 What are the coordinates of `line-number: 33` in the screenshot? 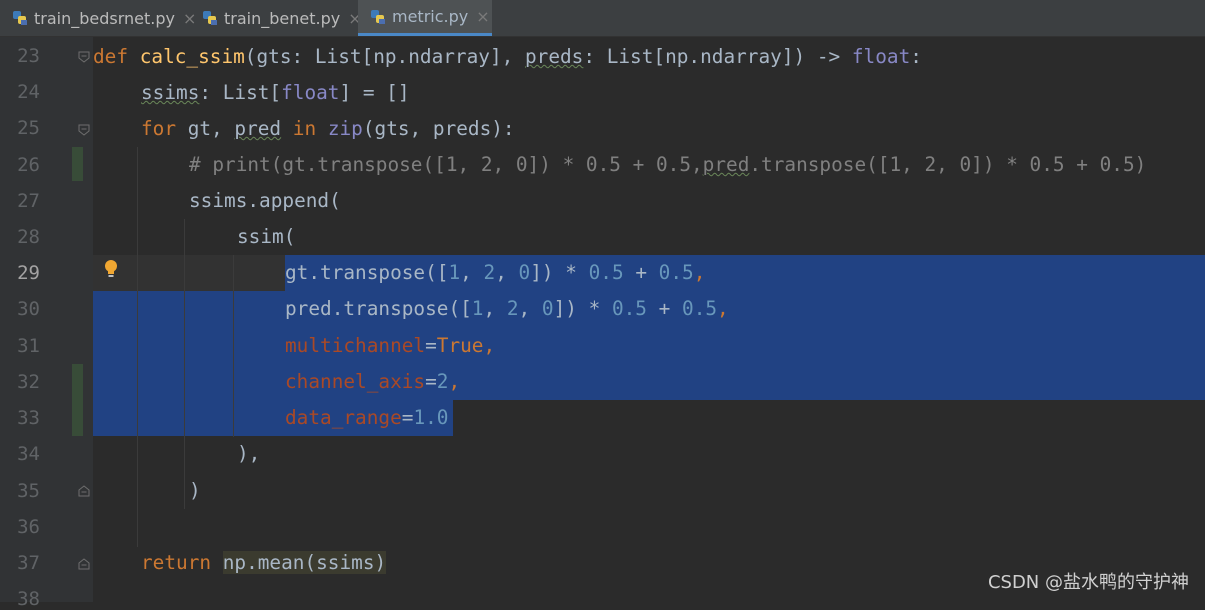 It's located at (28, 418).